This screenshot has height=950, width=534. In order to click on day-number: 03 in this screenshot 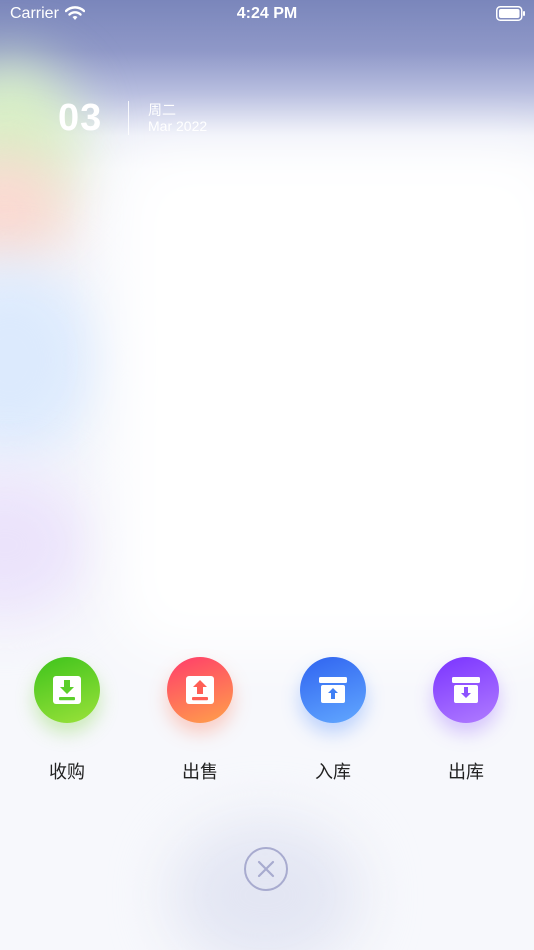, I will do `click(80, 118)`.